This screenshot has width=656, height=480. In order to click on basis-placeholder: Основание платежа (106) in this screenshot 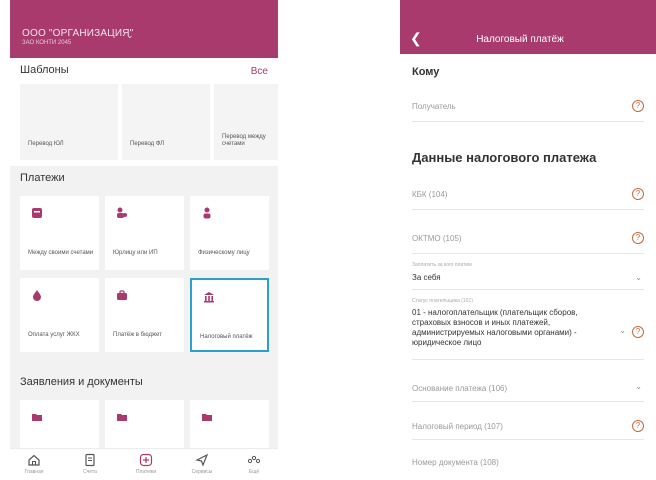, I will do `click(460, 388)`.